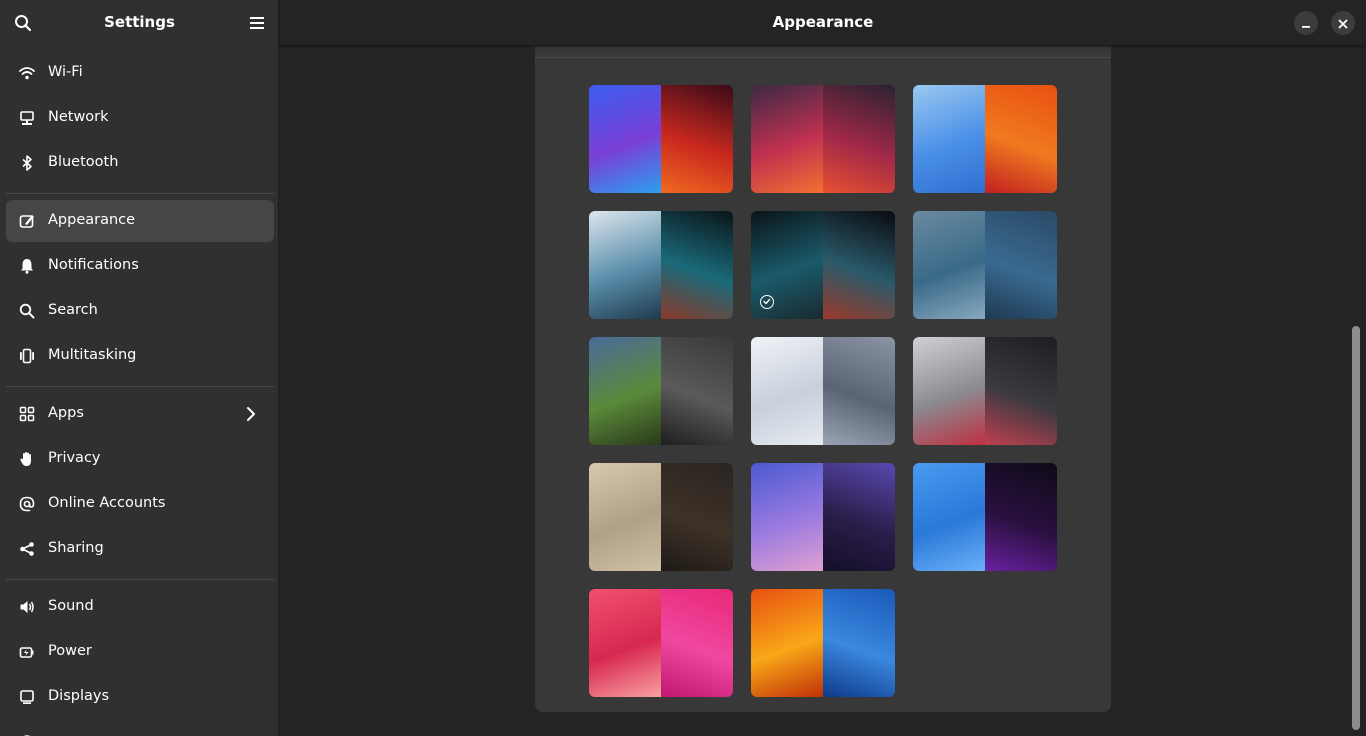 Image resolution: width=1366 pixels, height=736 pixels. I want to click on sidebar-item-label: Appearance, so click(92, 220).